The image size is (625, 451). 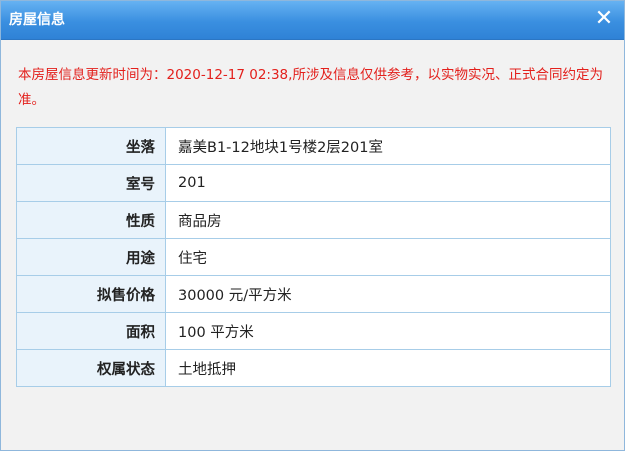 I want to click on table-row: 面积 100 平方米, so click(x=313, y=331).